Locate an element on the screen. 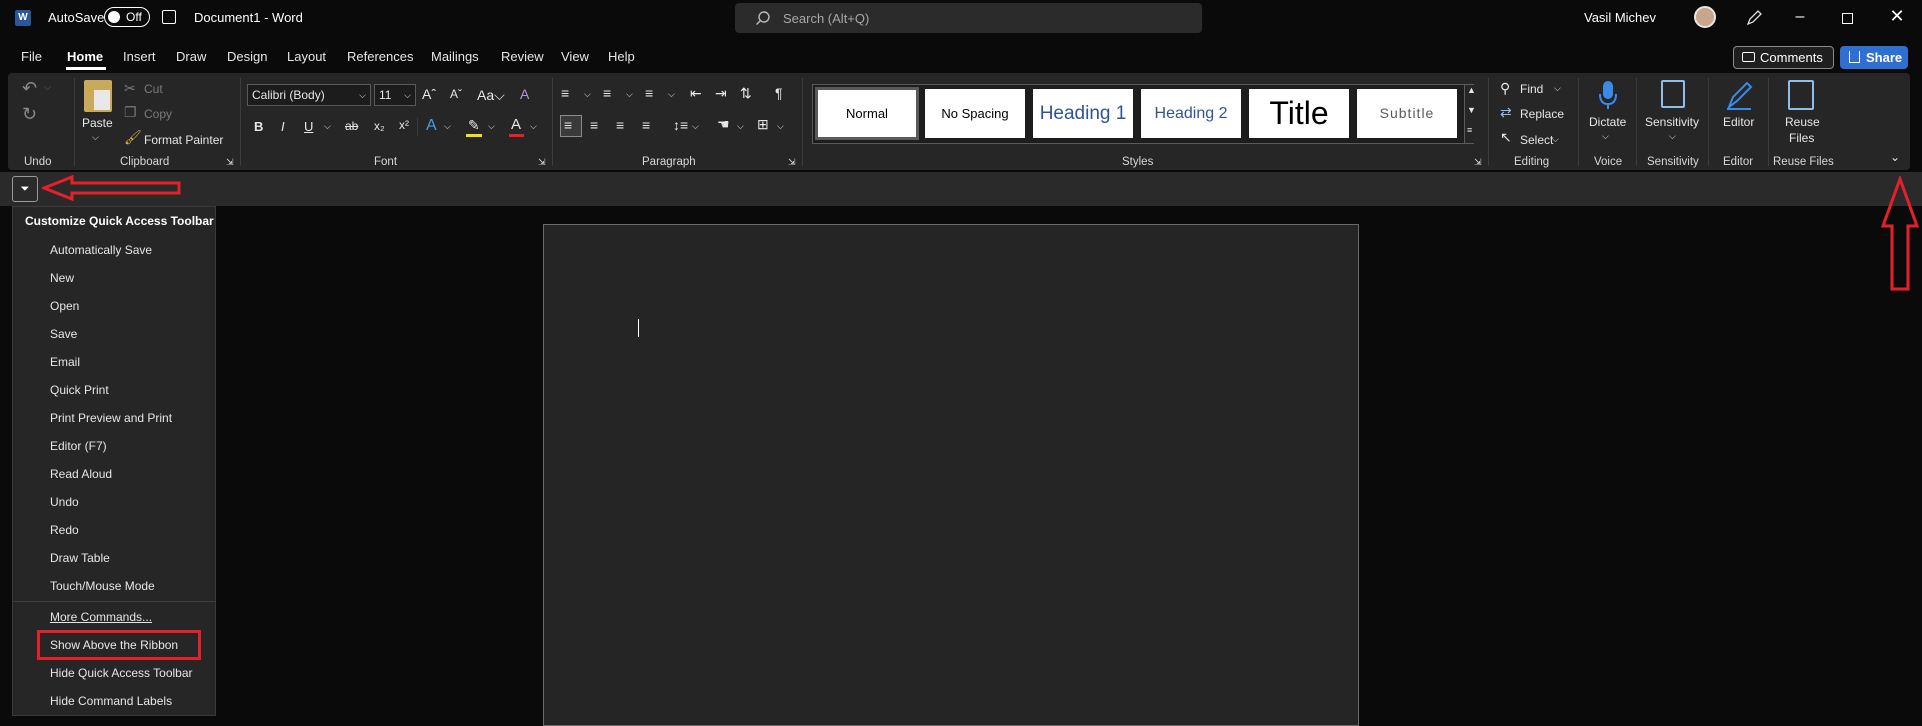  dictate-dropdown-icon: ⌵ is located at coordinates (1605, 136).